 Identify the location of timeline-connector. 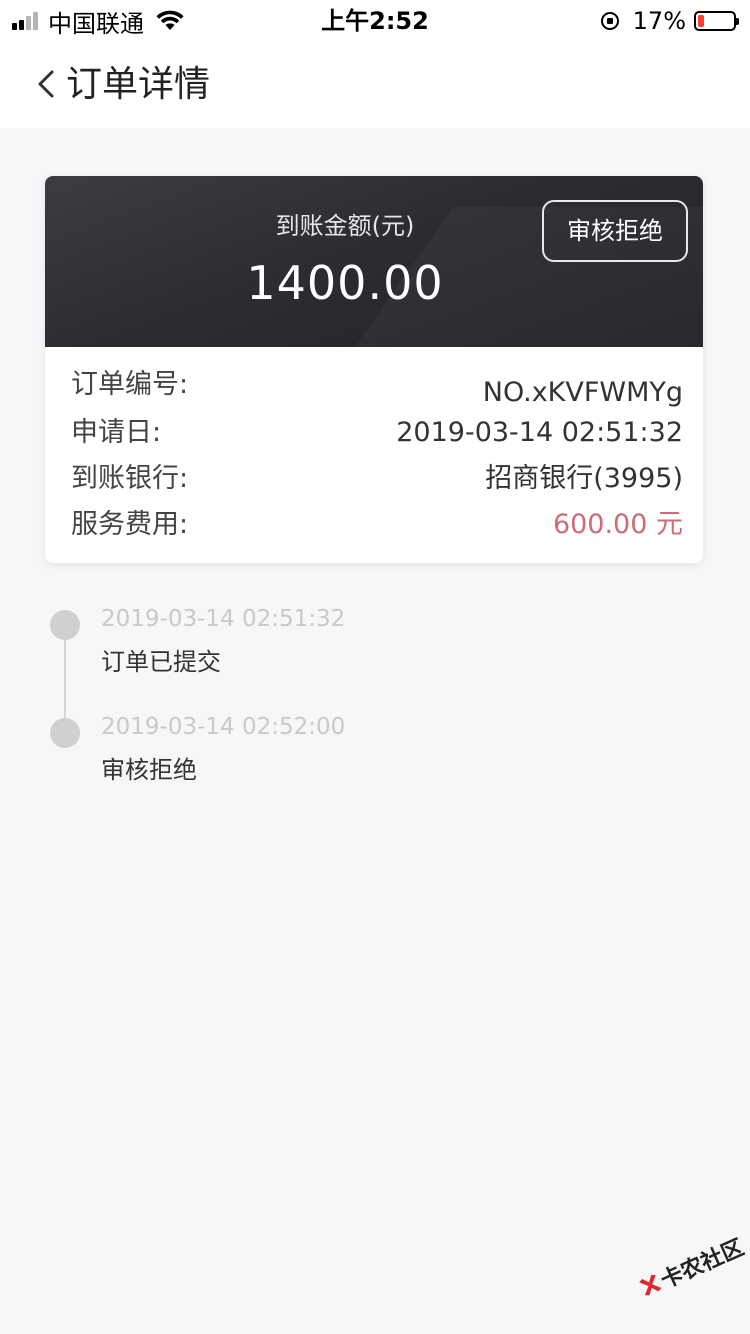
(65, 682).